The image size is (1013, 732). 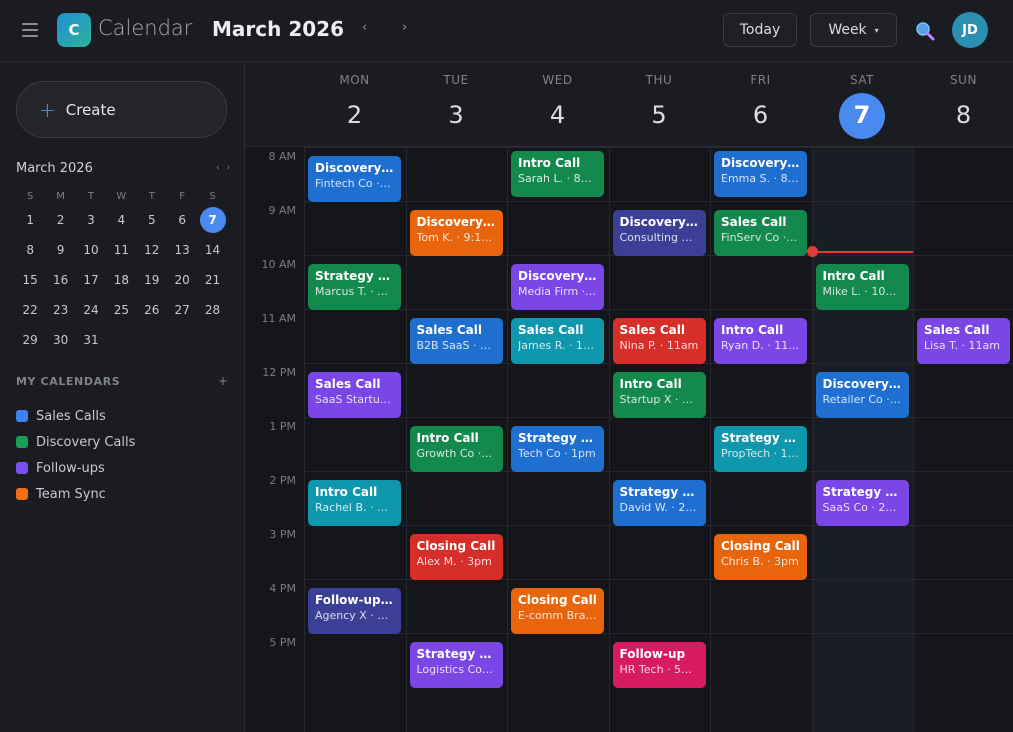 What do you see at coordinates (224, 168) in the screenshot?
I see `mini-calendar-nav: ‹ ›` at bounding box center [224, 168].